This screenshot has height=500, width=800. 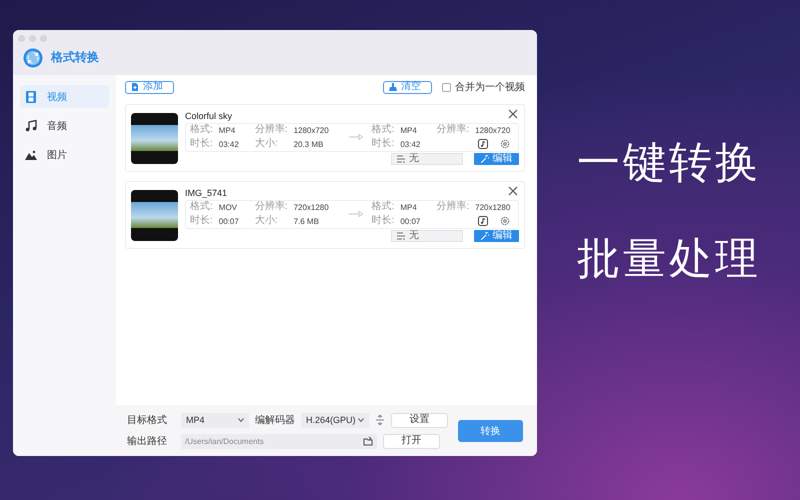 I want to click on file-name: IMG_5741, so click(x=206, y=193).